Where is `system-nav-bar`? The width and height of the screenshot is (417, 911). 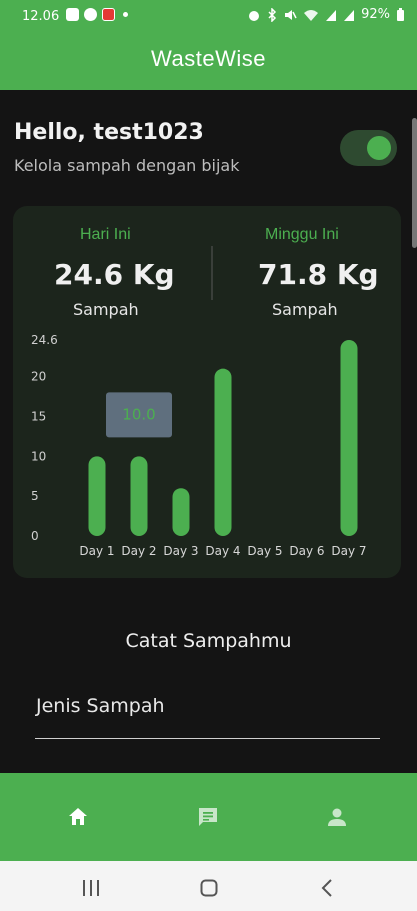
system-nav-bar is located at coordinates (208, 886).